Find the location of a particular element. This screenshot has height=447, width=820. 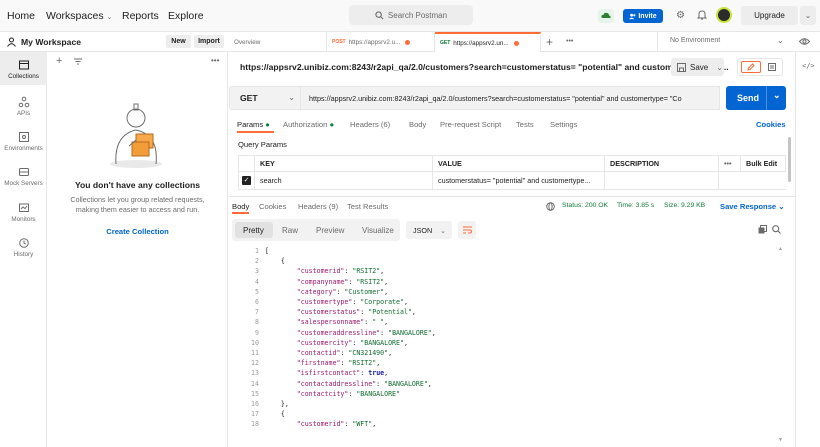

copy-icon is located at coordinates (762, 229).